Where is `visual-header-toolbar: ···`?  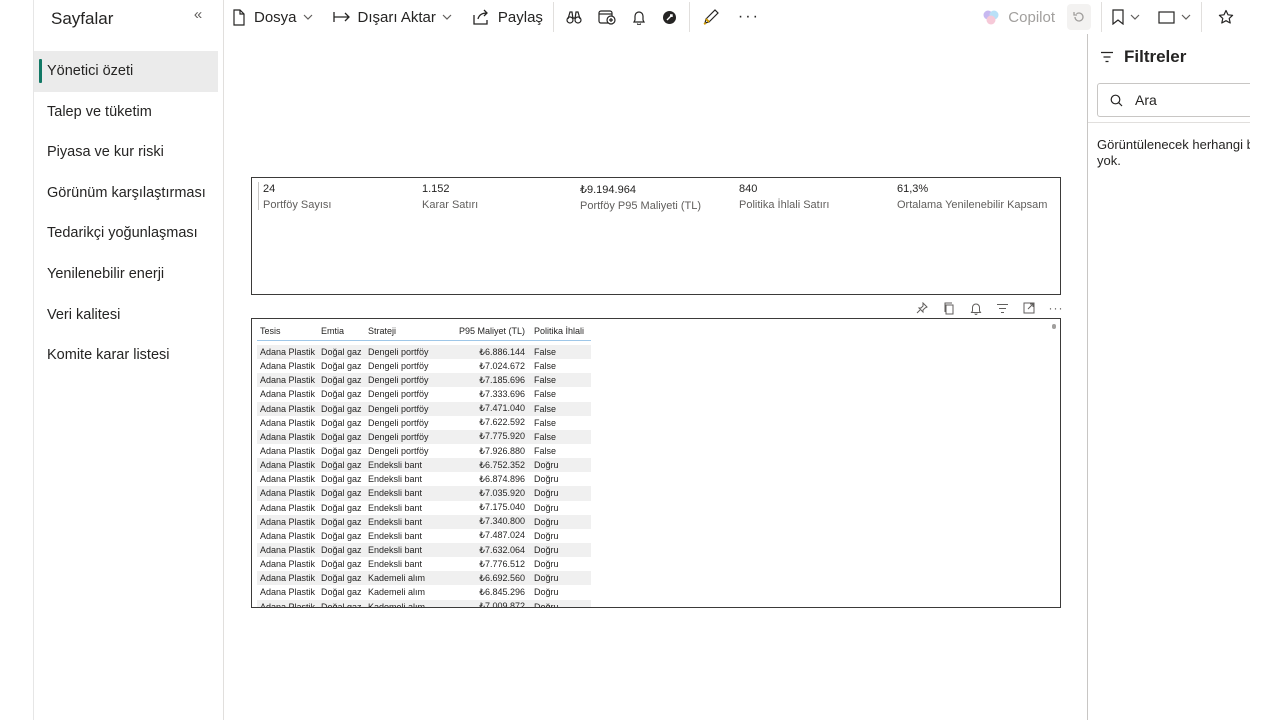
visual-header-toolbar: ··· is located at coordinates (989, 308).